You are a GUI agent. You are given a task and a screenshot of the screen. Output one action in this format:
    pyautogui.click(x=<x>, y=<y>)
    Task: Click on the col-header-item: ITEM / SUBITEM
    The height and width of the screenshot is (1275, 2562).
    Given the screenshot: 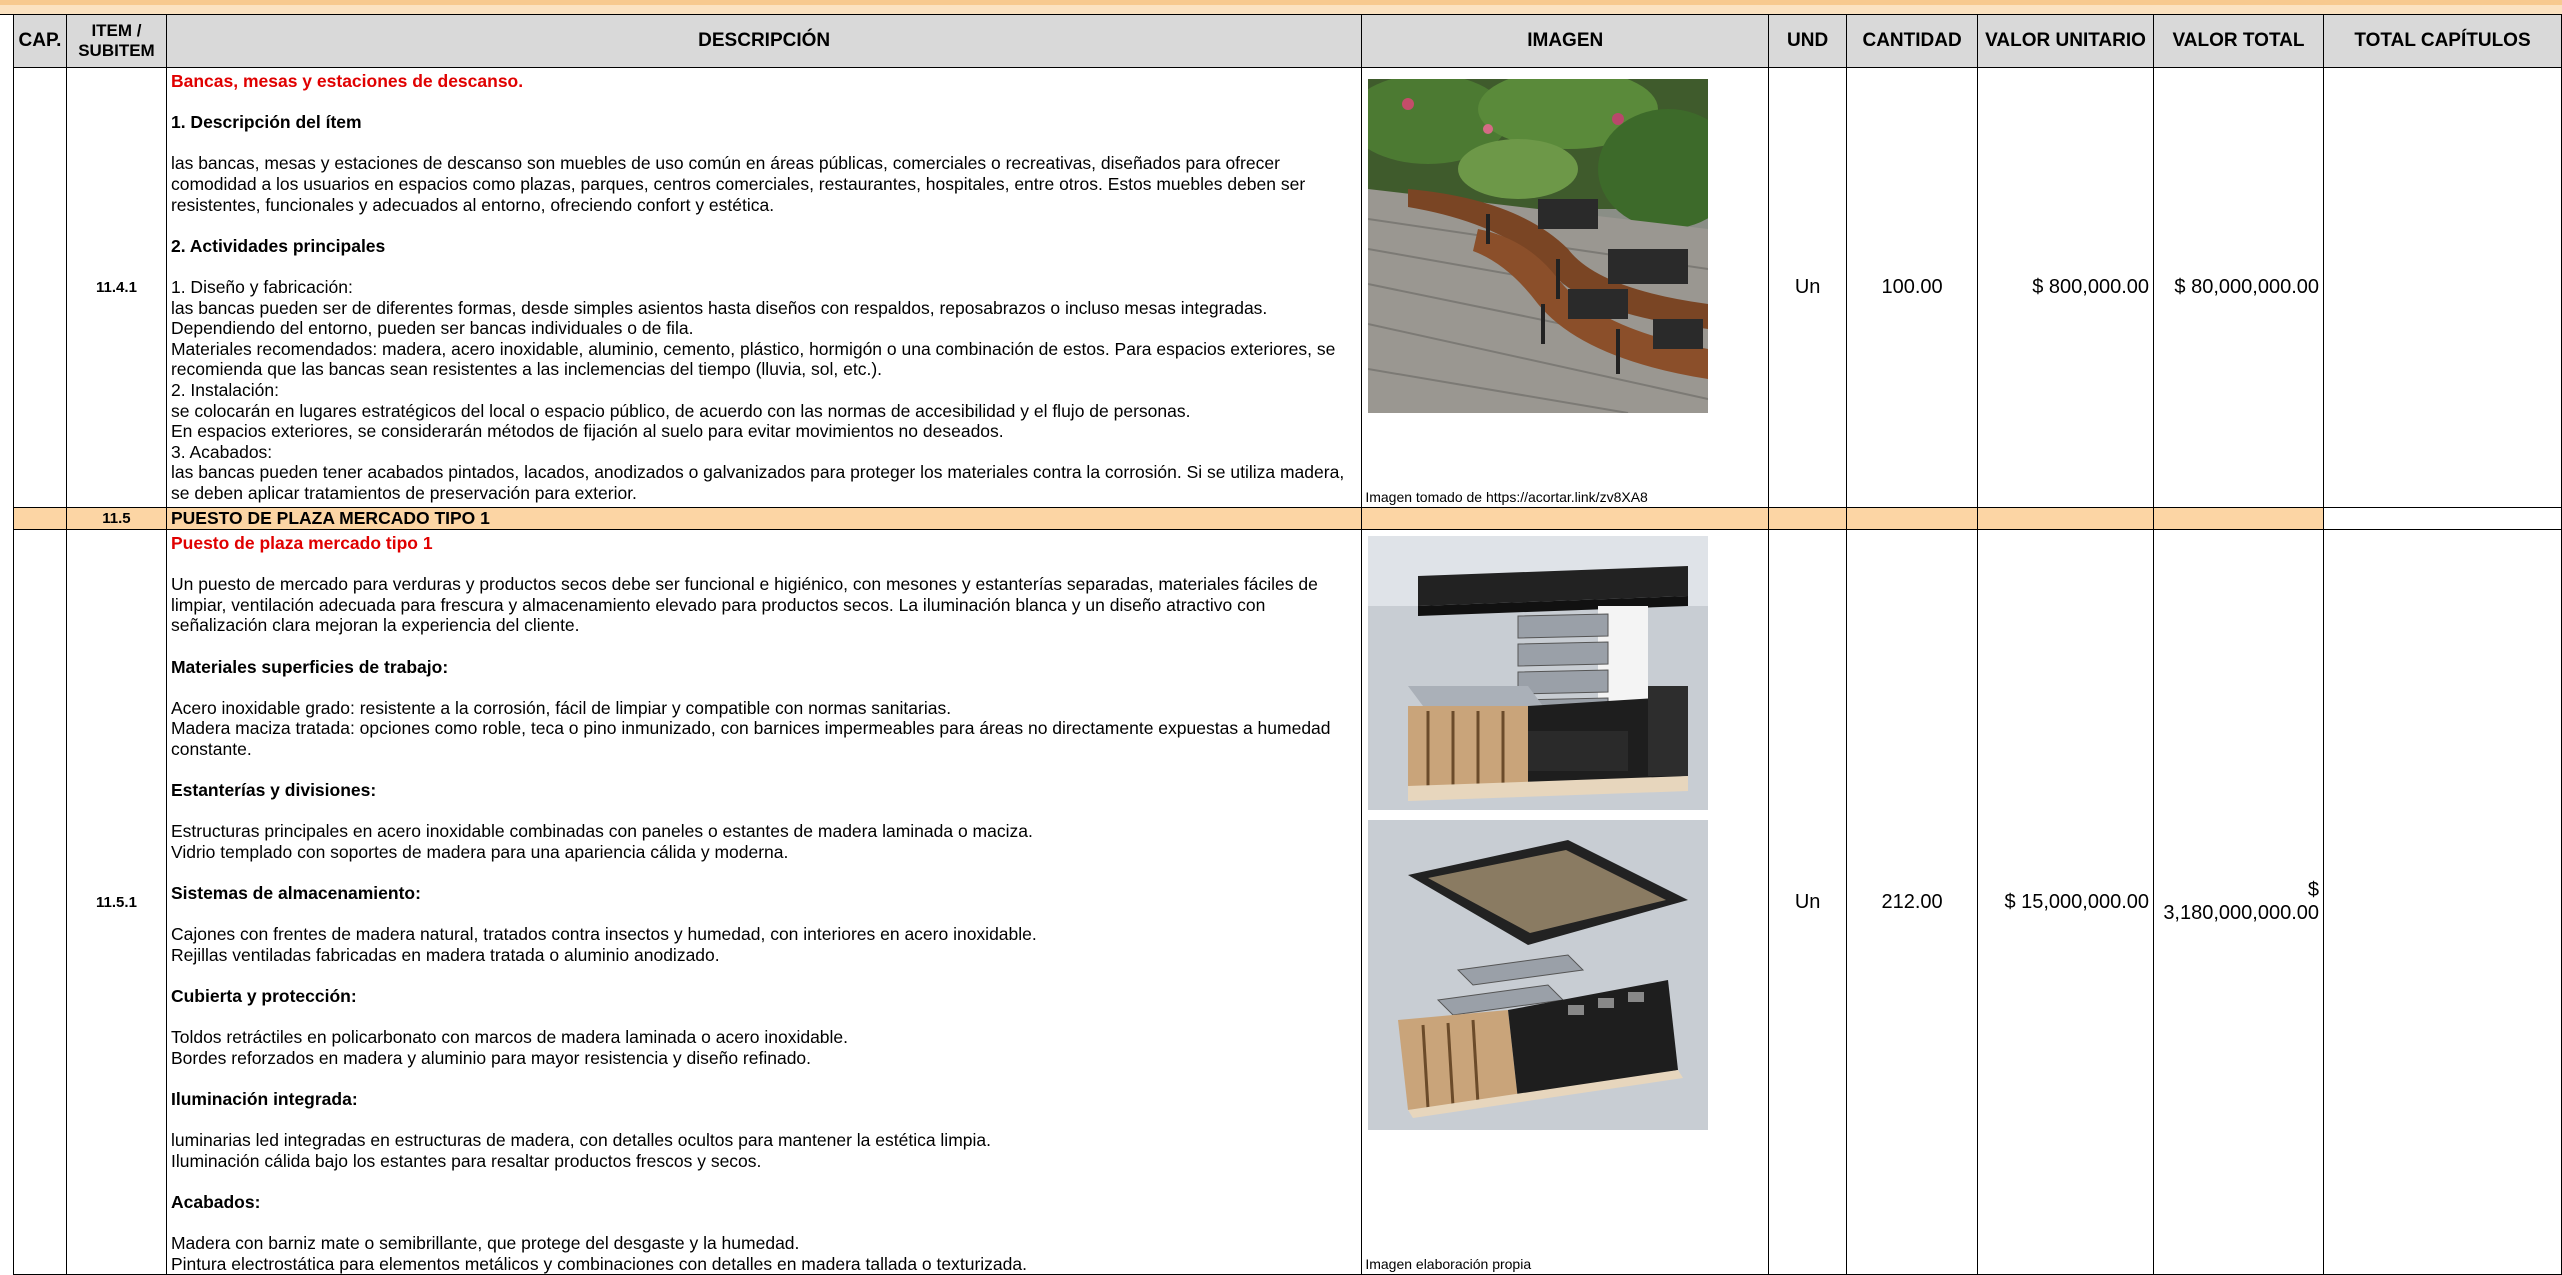 What is the action you would take?
    pyautogui.click(x=116, y=41)
    